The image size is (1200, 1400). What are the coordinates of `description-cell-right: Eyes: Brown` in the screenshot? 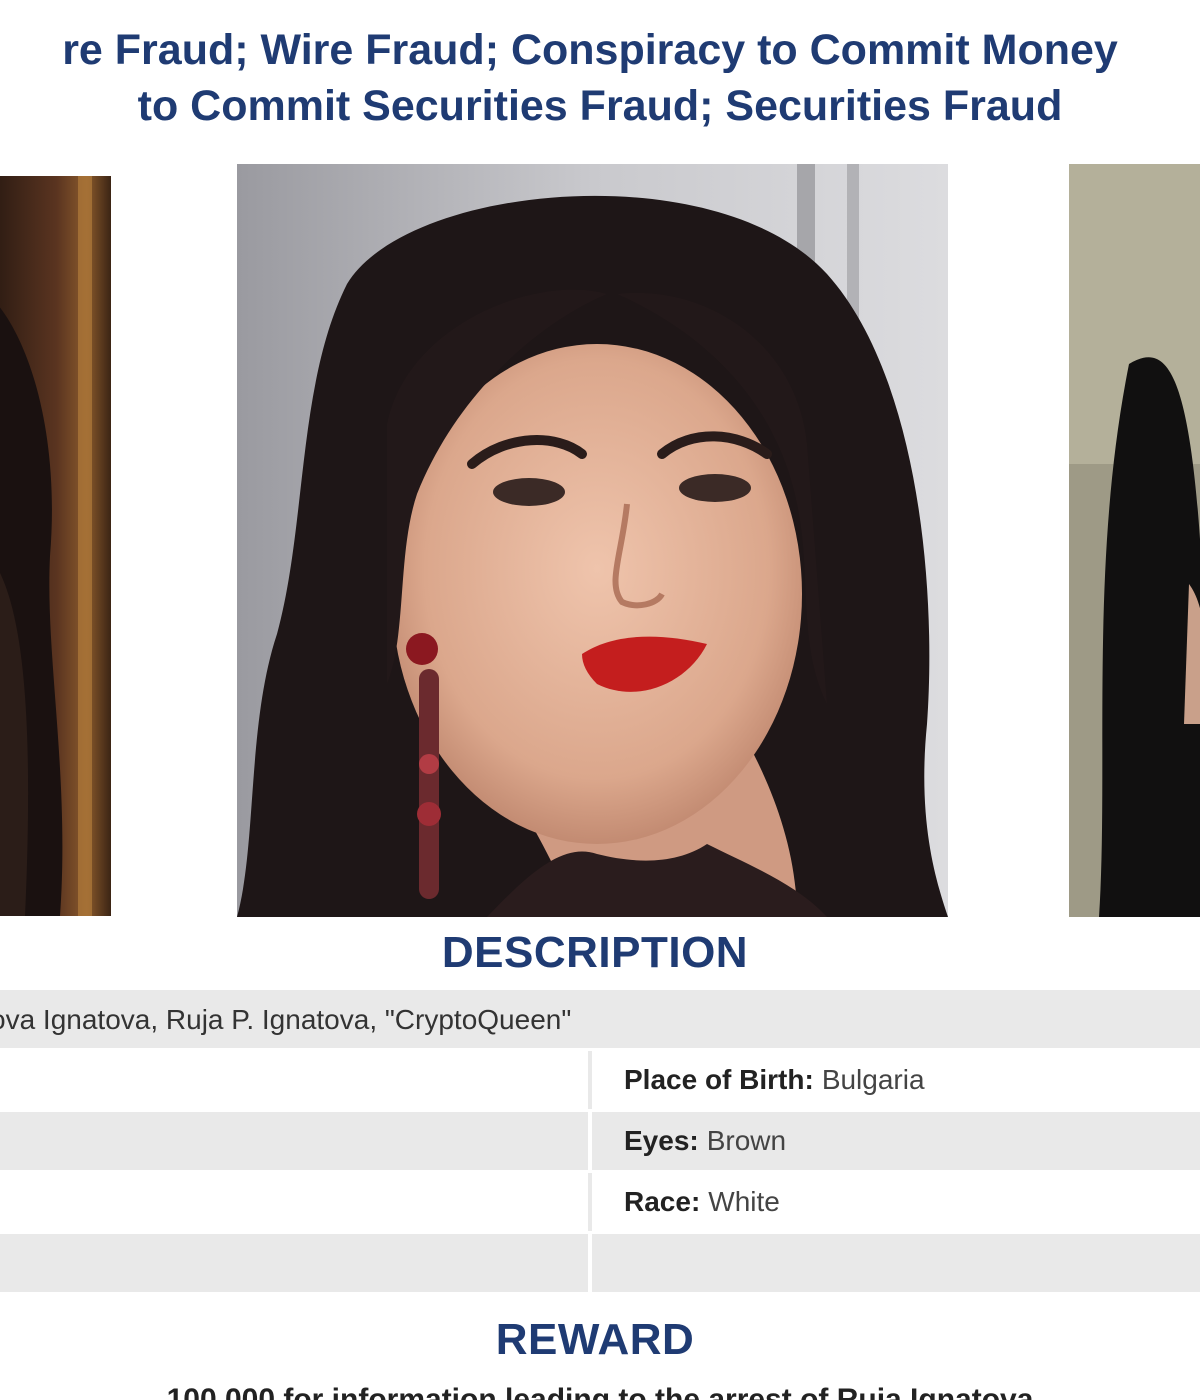 It's located at (705, 1141).